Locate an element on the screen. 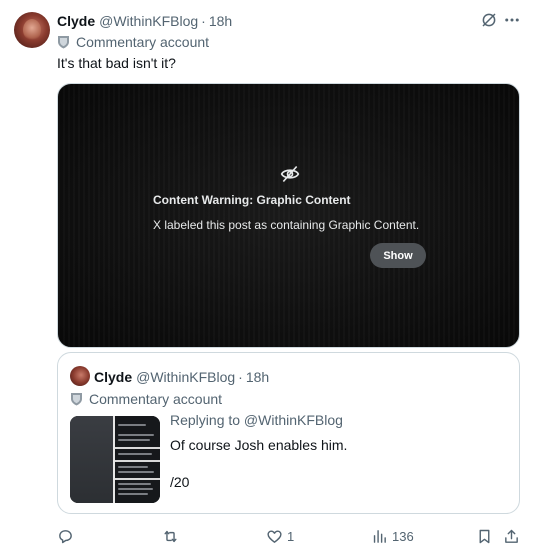 This screenshot has height=555, width=535. share-icon is located at coordinates (511, 536).